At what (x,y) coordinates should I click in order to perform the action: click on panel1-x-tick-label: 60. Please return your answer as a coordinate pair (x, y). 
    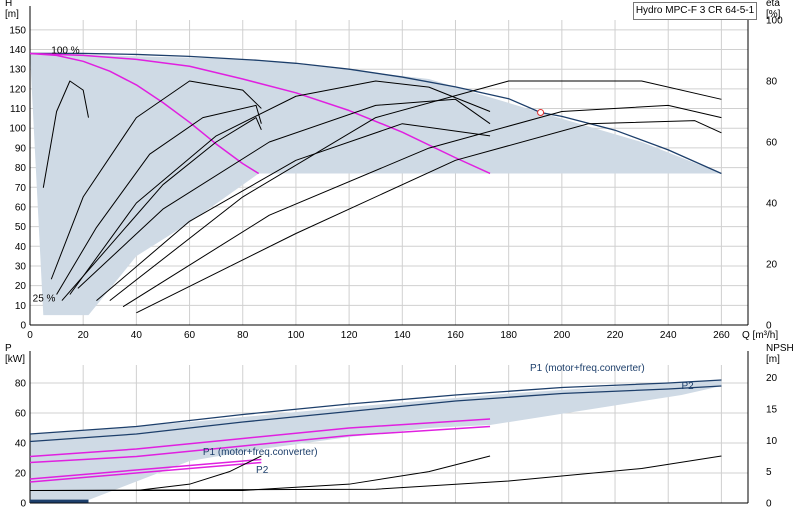
    Looking at the image, I should click on (190, 335).